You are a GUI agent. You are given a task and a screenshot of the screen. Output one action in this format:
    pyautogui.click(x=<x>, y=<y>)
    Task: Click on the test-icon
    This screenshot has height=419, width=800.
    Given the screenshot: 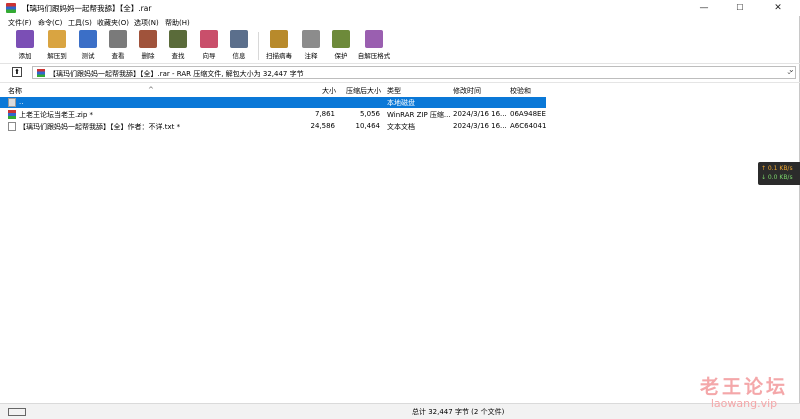 What is the action you would take?
    pyautogui.click(x=88, y=39)
    